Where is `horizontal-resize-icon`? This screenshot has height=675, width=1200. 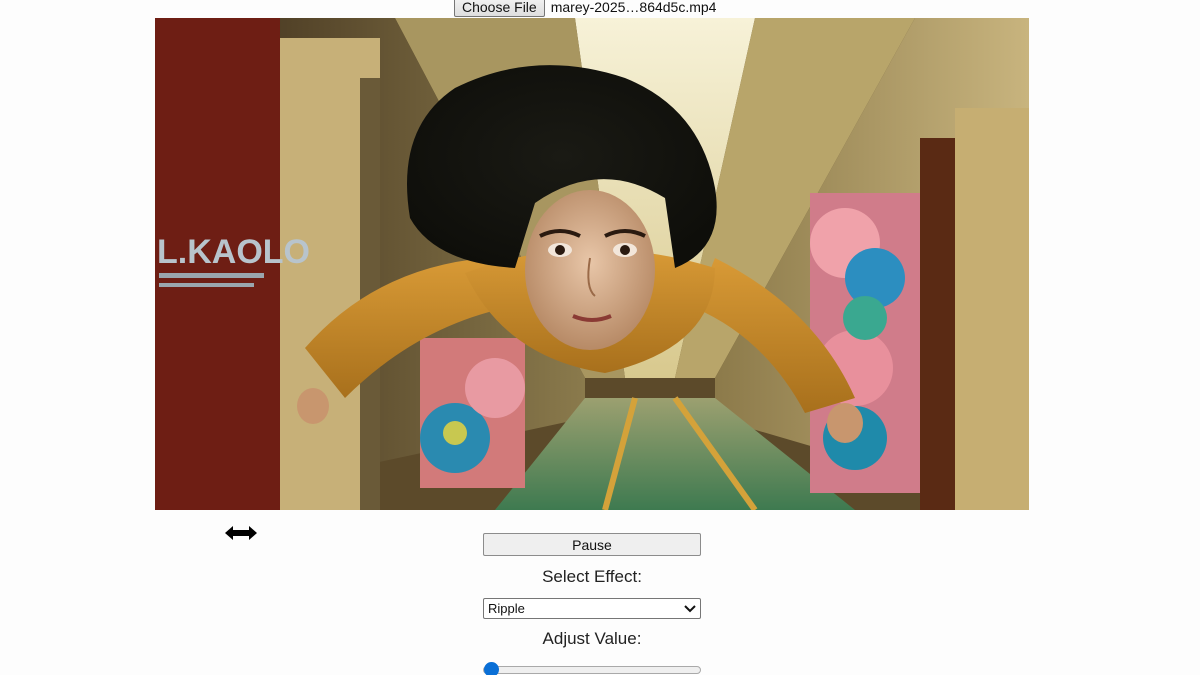 horizontal-resize-icon is located at coordinates (241, 533).